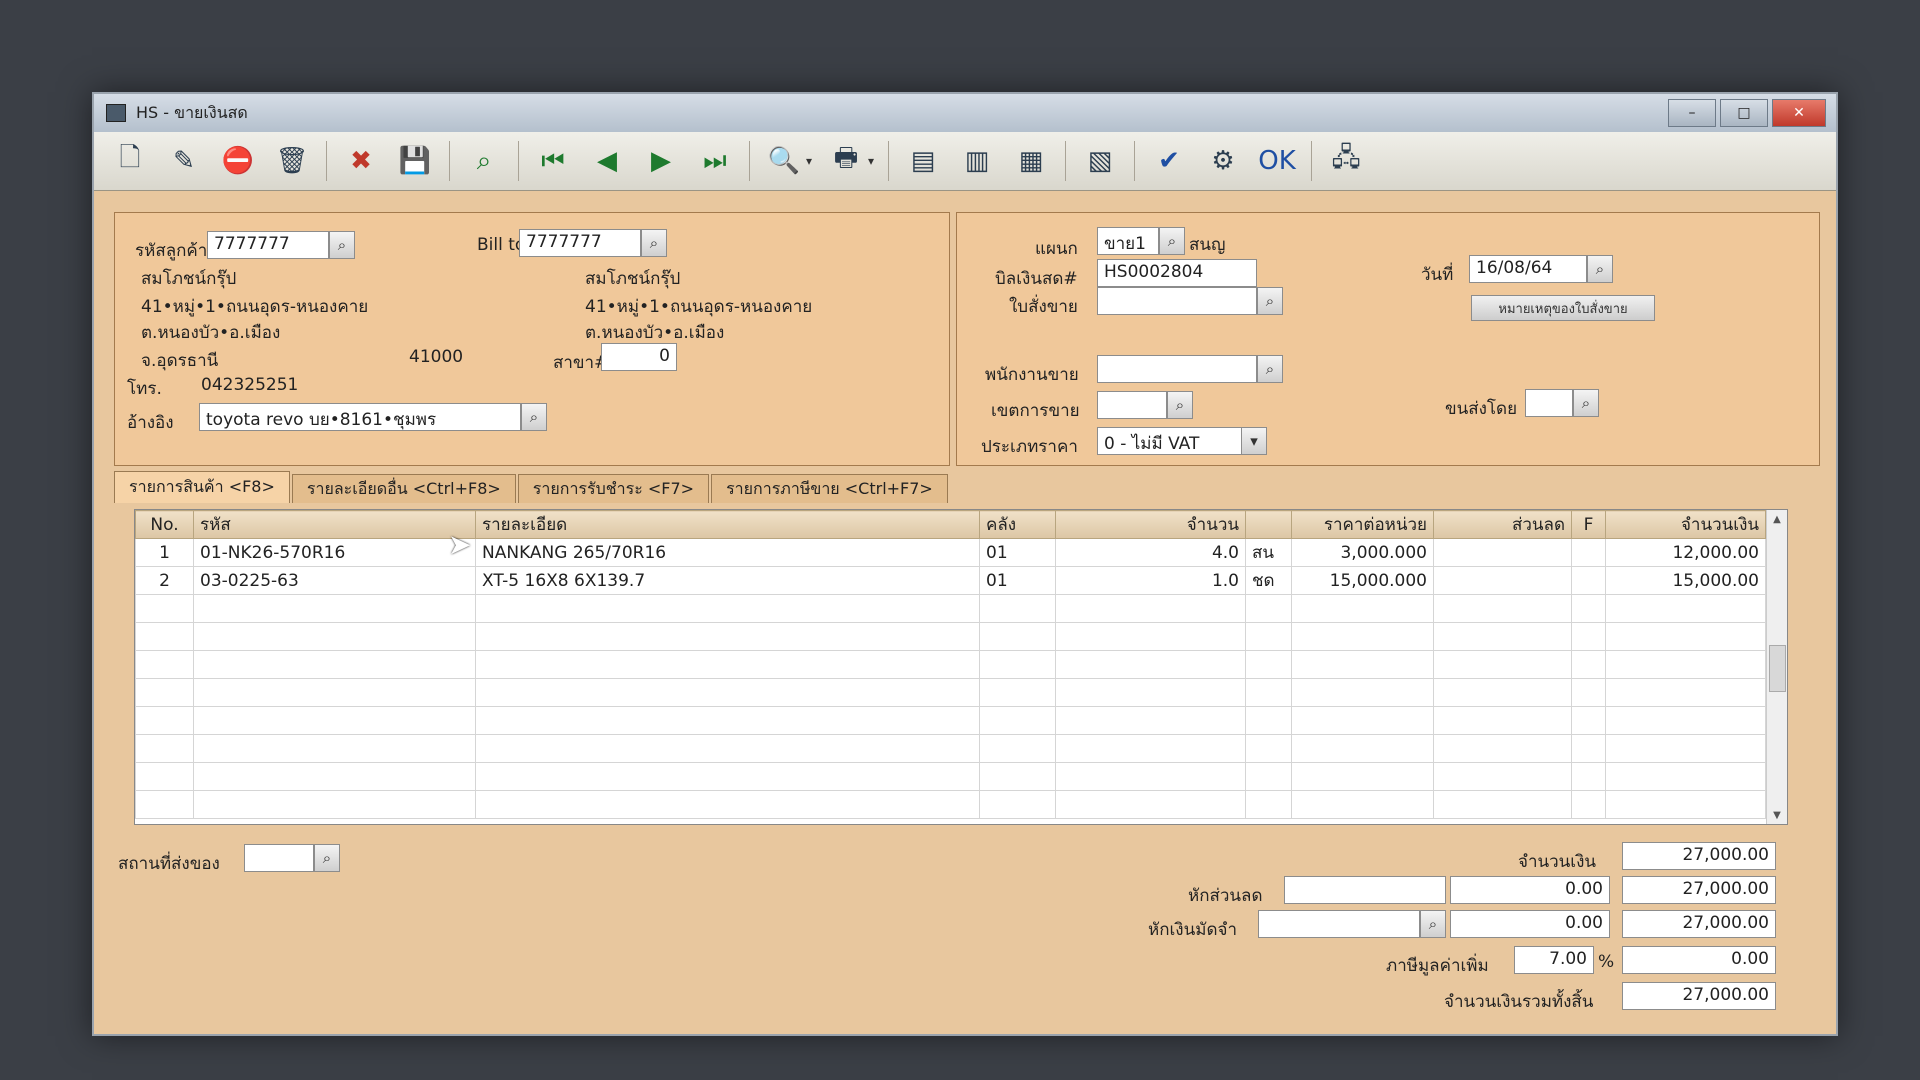 Image resolution: width=1920 pixels, height=1080 pixels. Describe the element at coordinates (484, 161) in the screenshot. I see `search-records-icon: ⌕` at that location.